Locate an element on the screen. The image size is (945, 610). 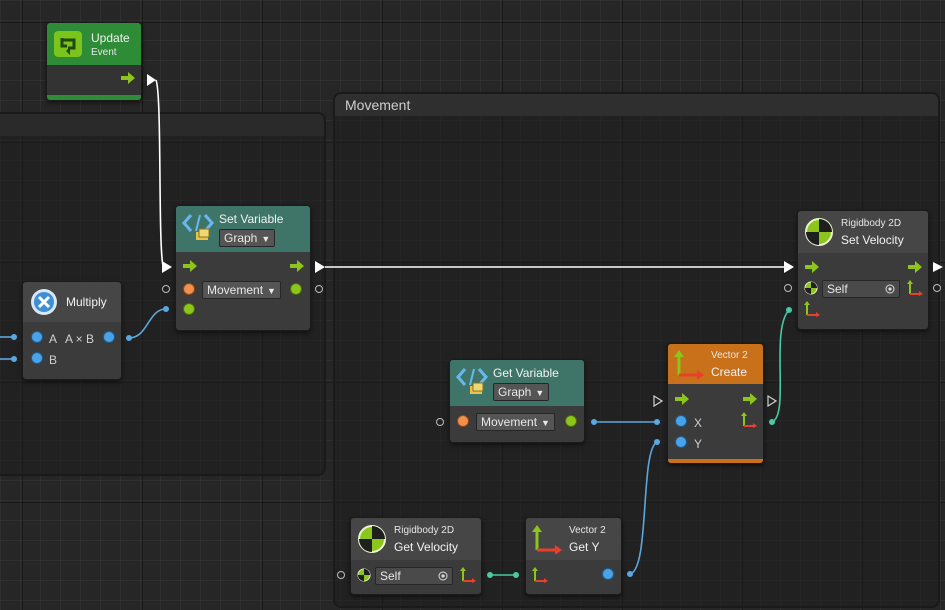
rigidbody2d-get-velocity-node: Rigidbody 2D Get Velocity Self is located at coordinates (416, 556).